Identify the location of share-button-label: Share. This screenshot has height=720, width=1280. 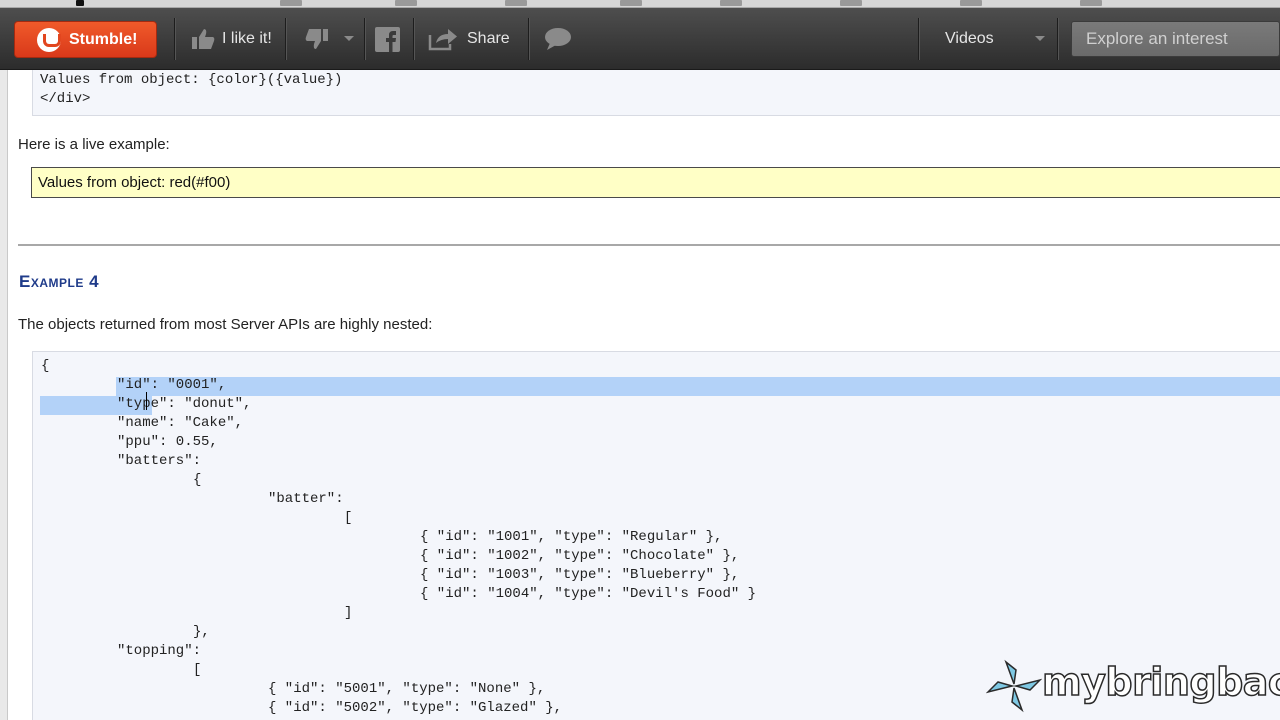
(488, 38).